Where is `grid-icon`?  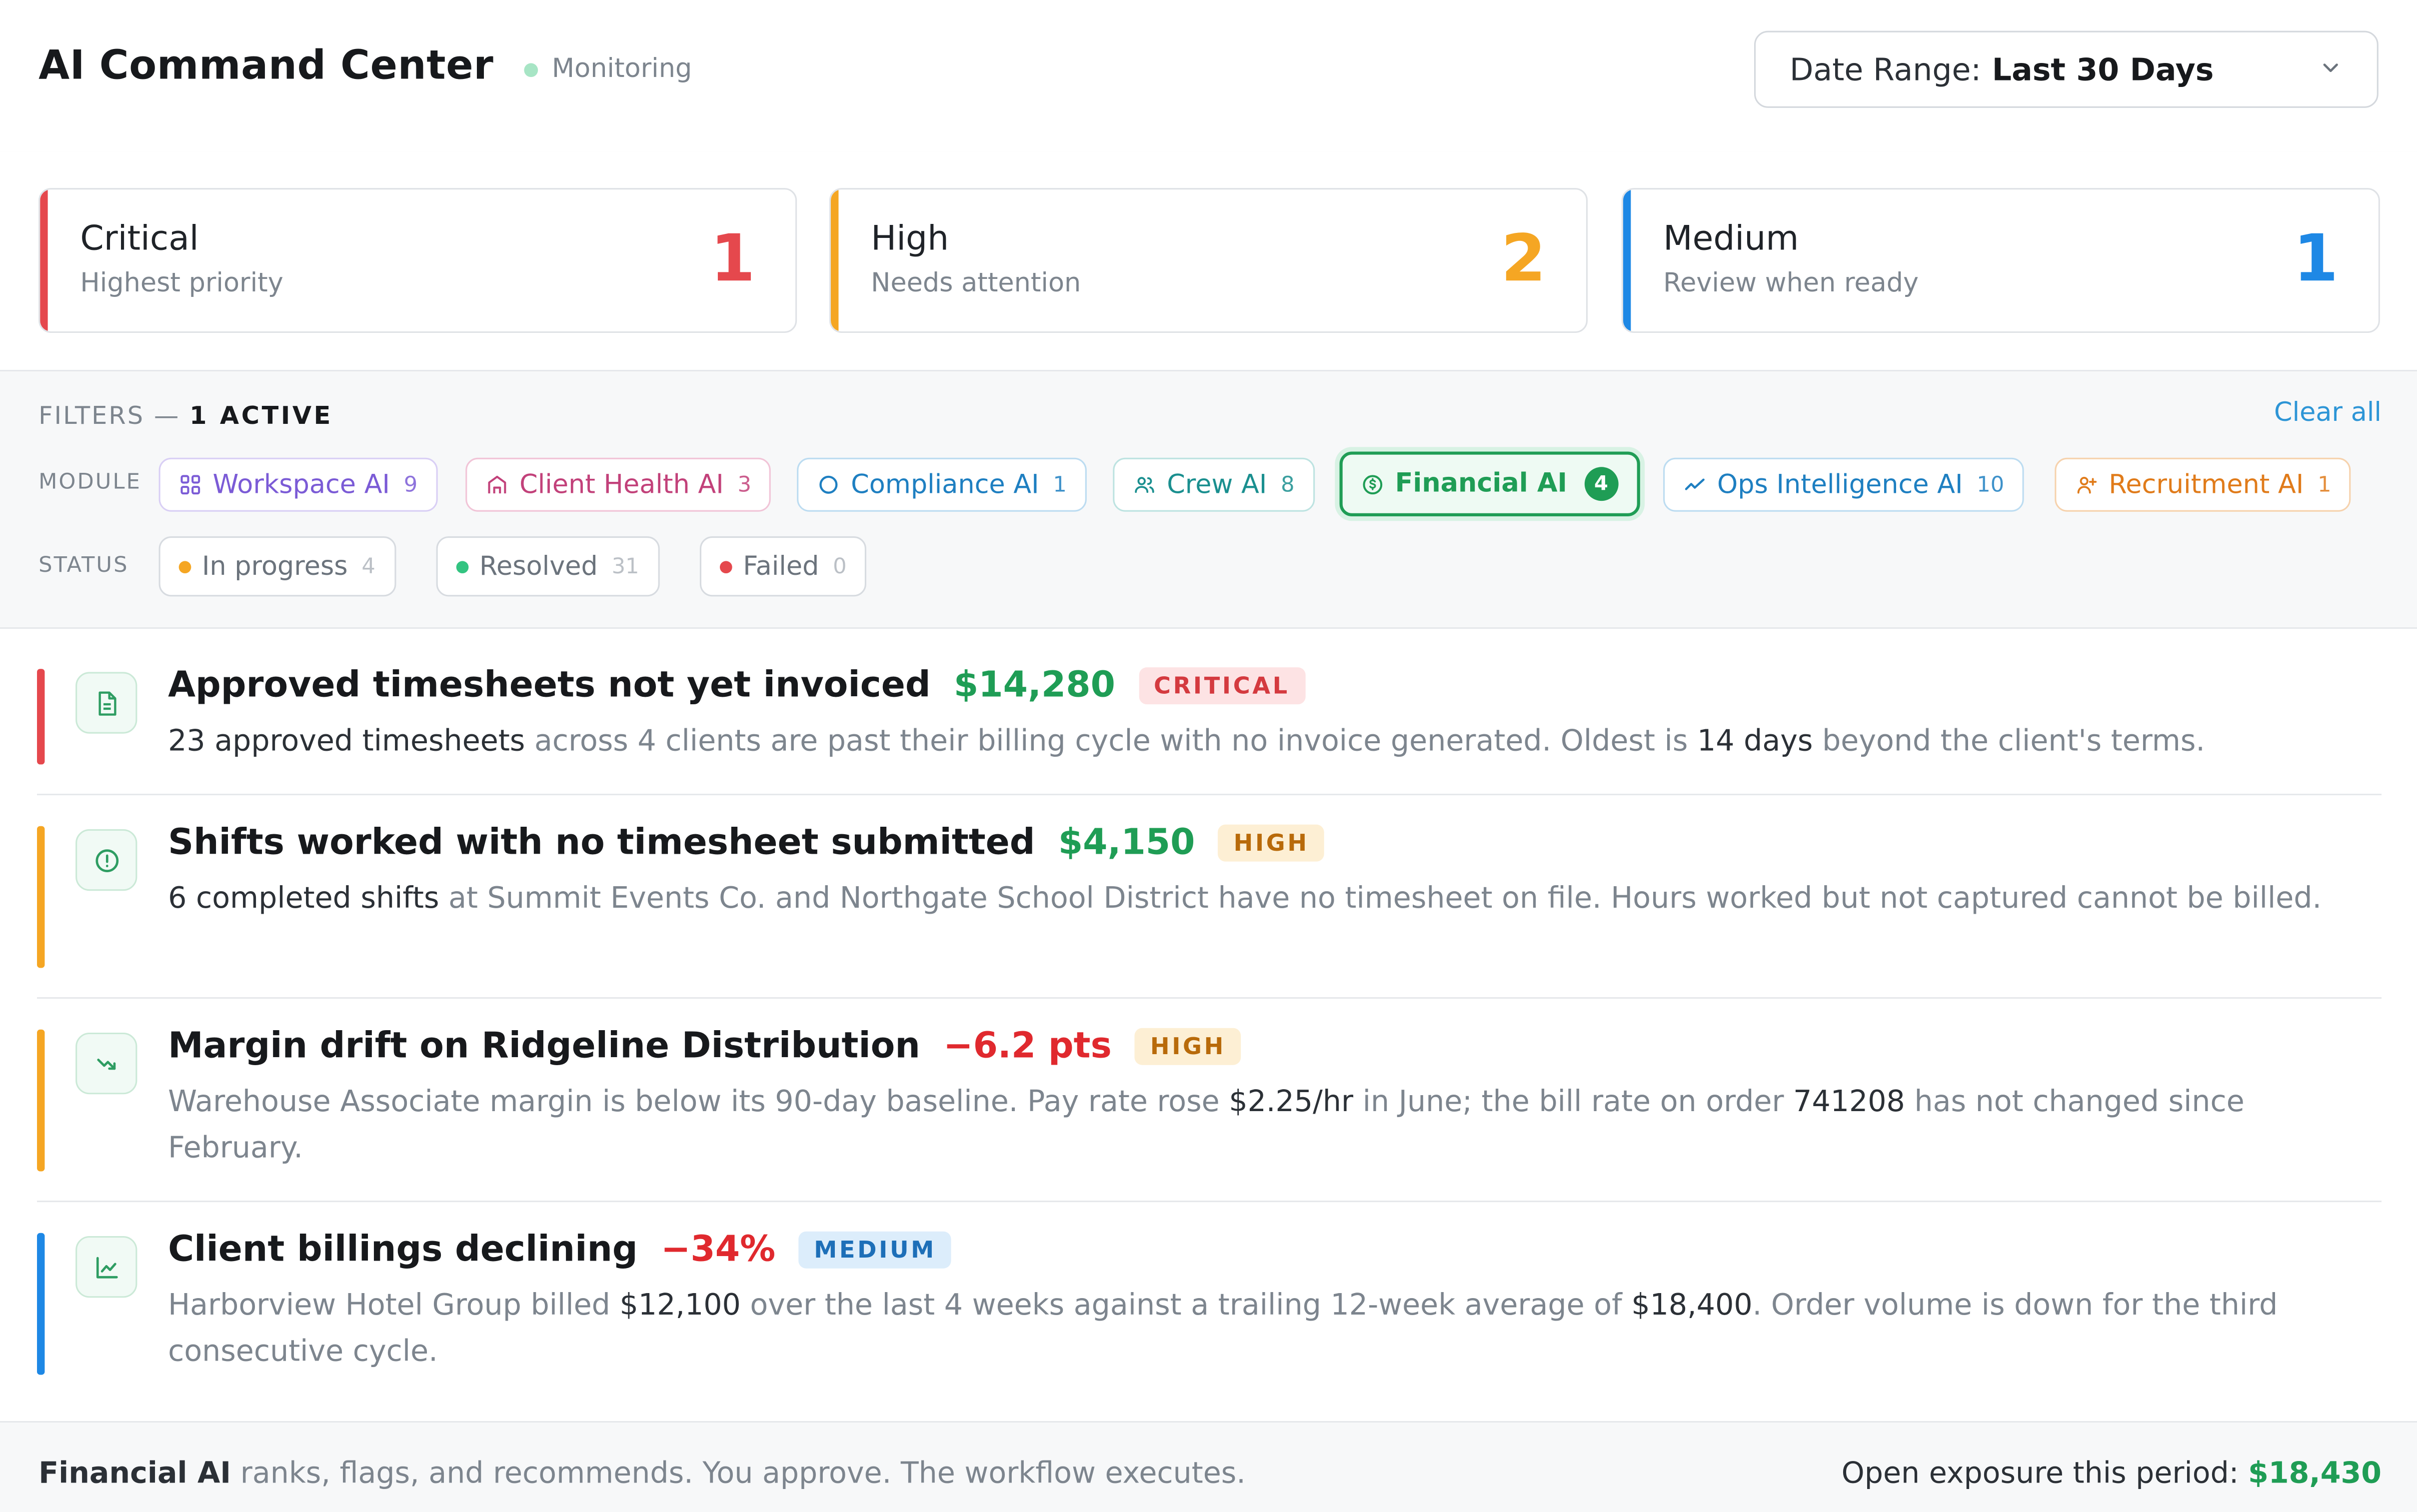 grid-icon is located at coordinates (190, 485).